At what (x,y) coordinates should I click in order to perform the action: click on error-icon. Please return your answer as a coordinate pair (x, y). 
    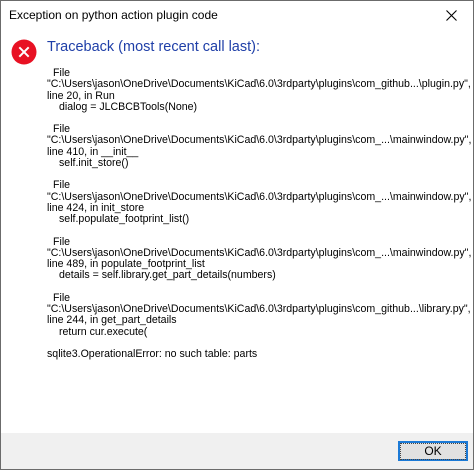
    Looking at the image, I should click on (24, 52).